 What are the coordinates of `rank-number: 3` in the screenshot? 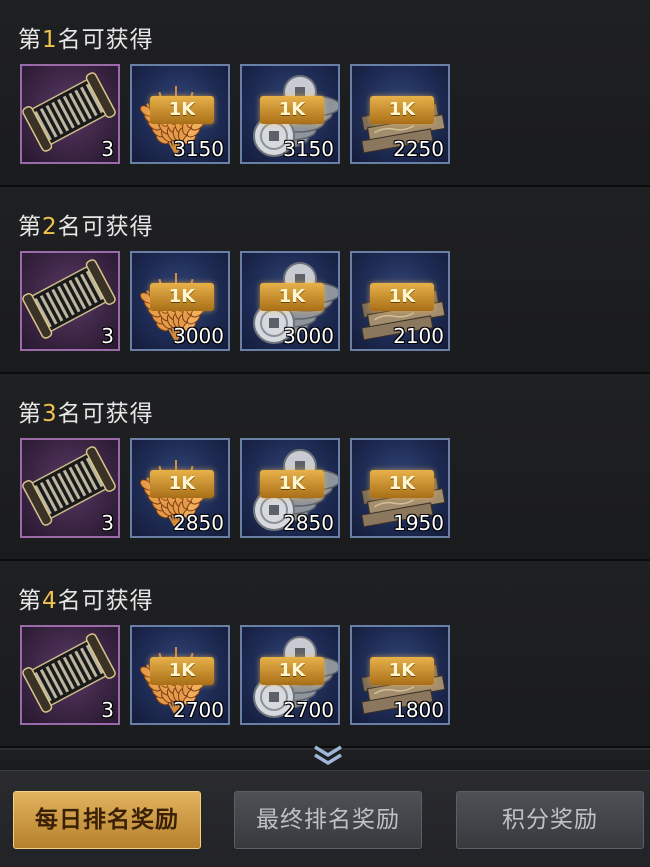 It's located at (50, 414).